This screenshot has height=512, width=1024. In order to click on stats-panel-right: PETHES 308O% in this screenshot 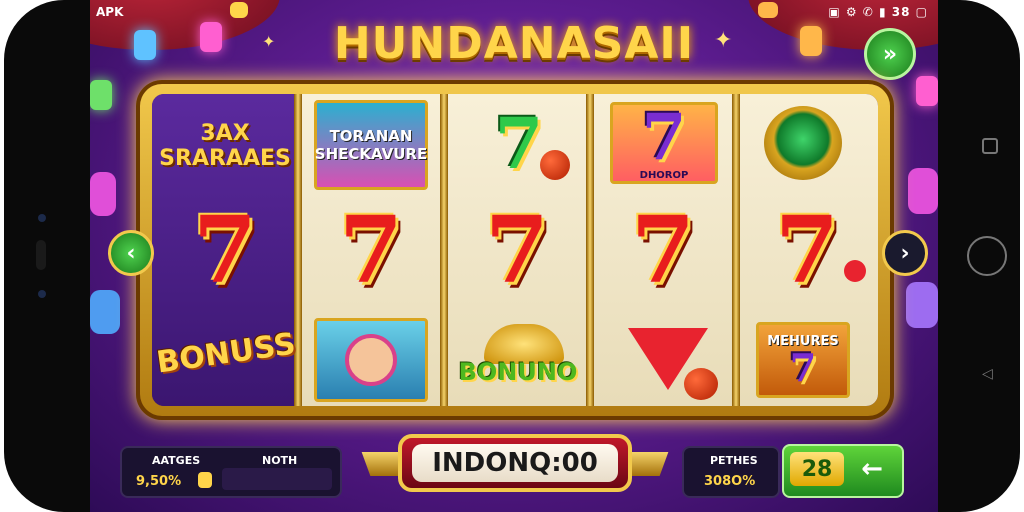, I will do `click(731, 472)`.